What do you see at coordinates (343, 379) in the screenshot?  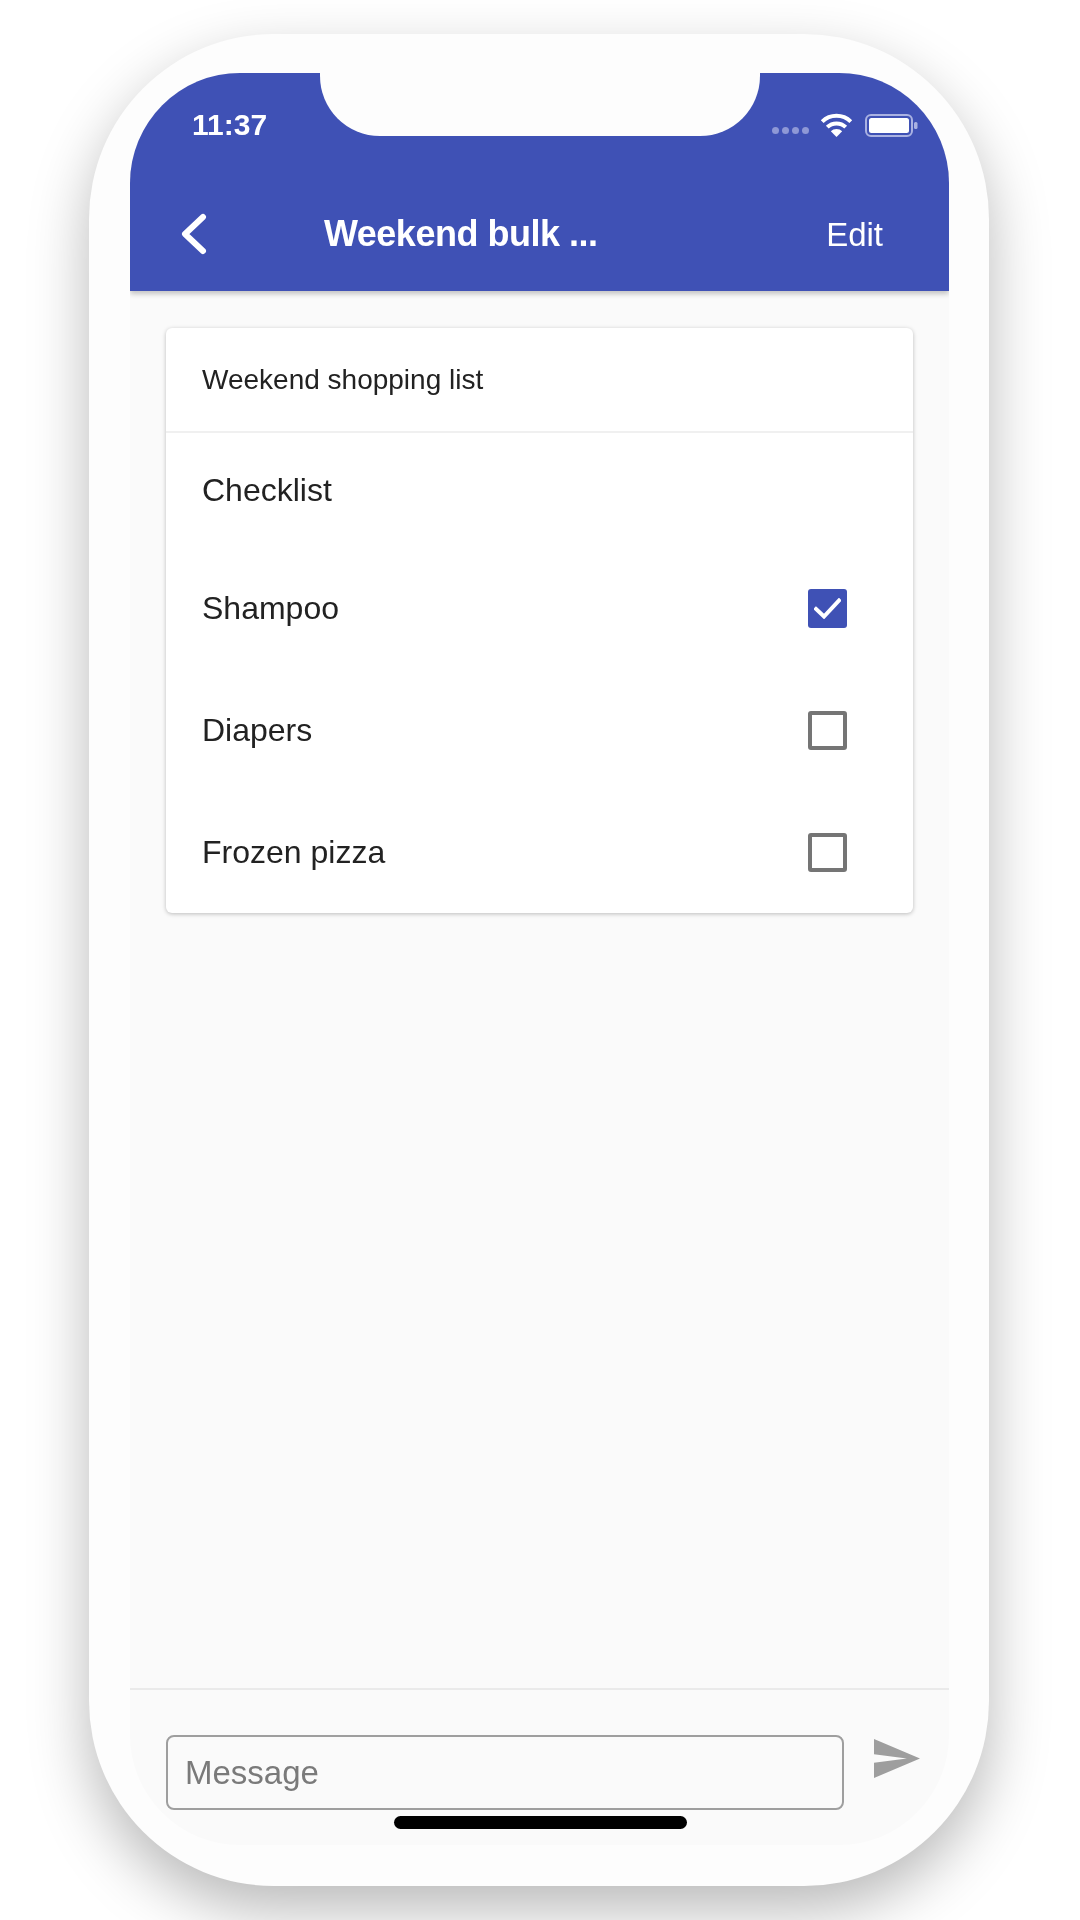 I see `card-title: Weekend shopping list` at bounding box center [343, 379].